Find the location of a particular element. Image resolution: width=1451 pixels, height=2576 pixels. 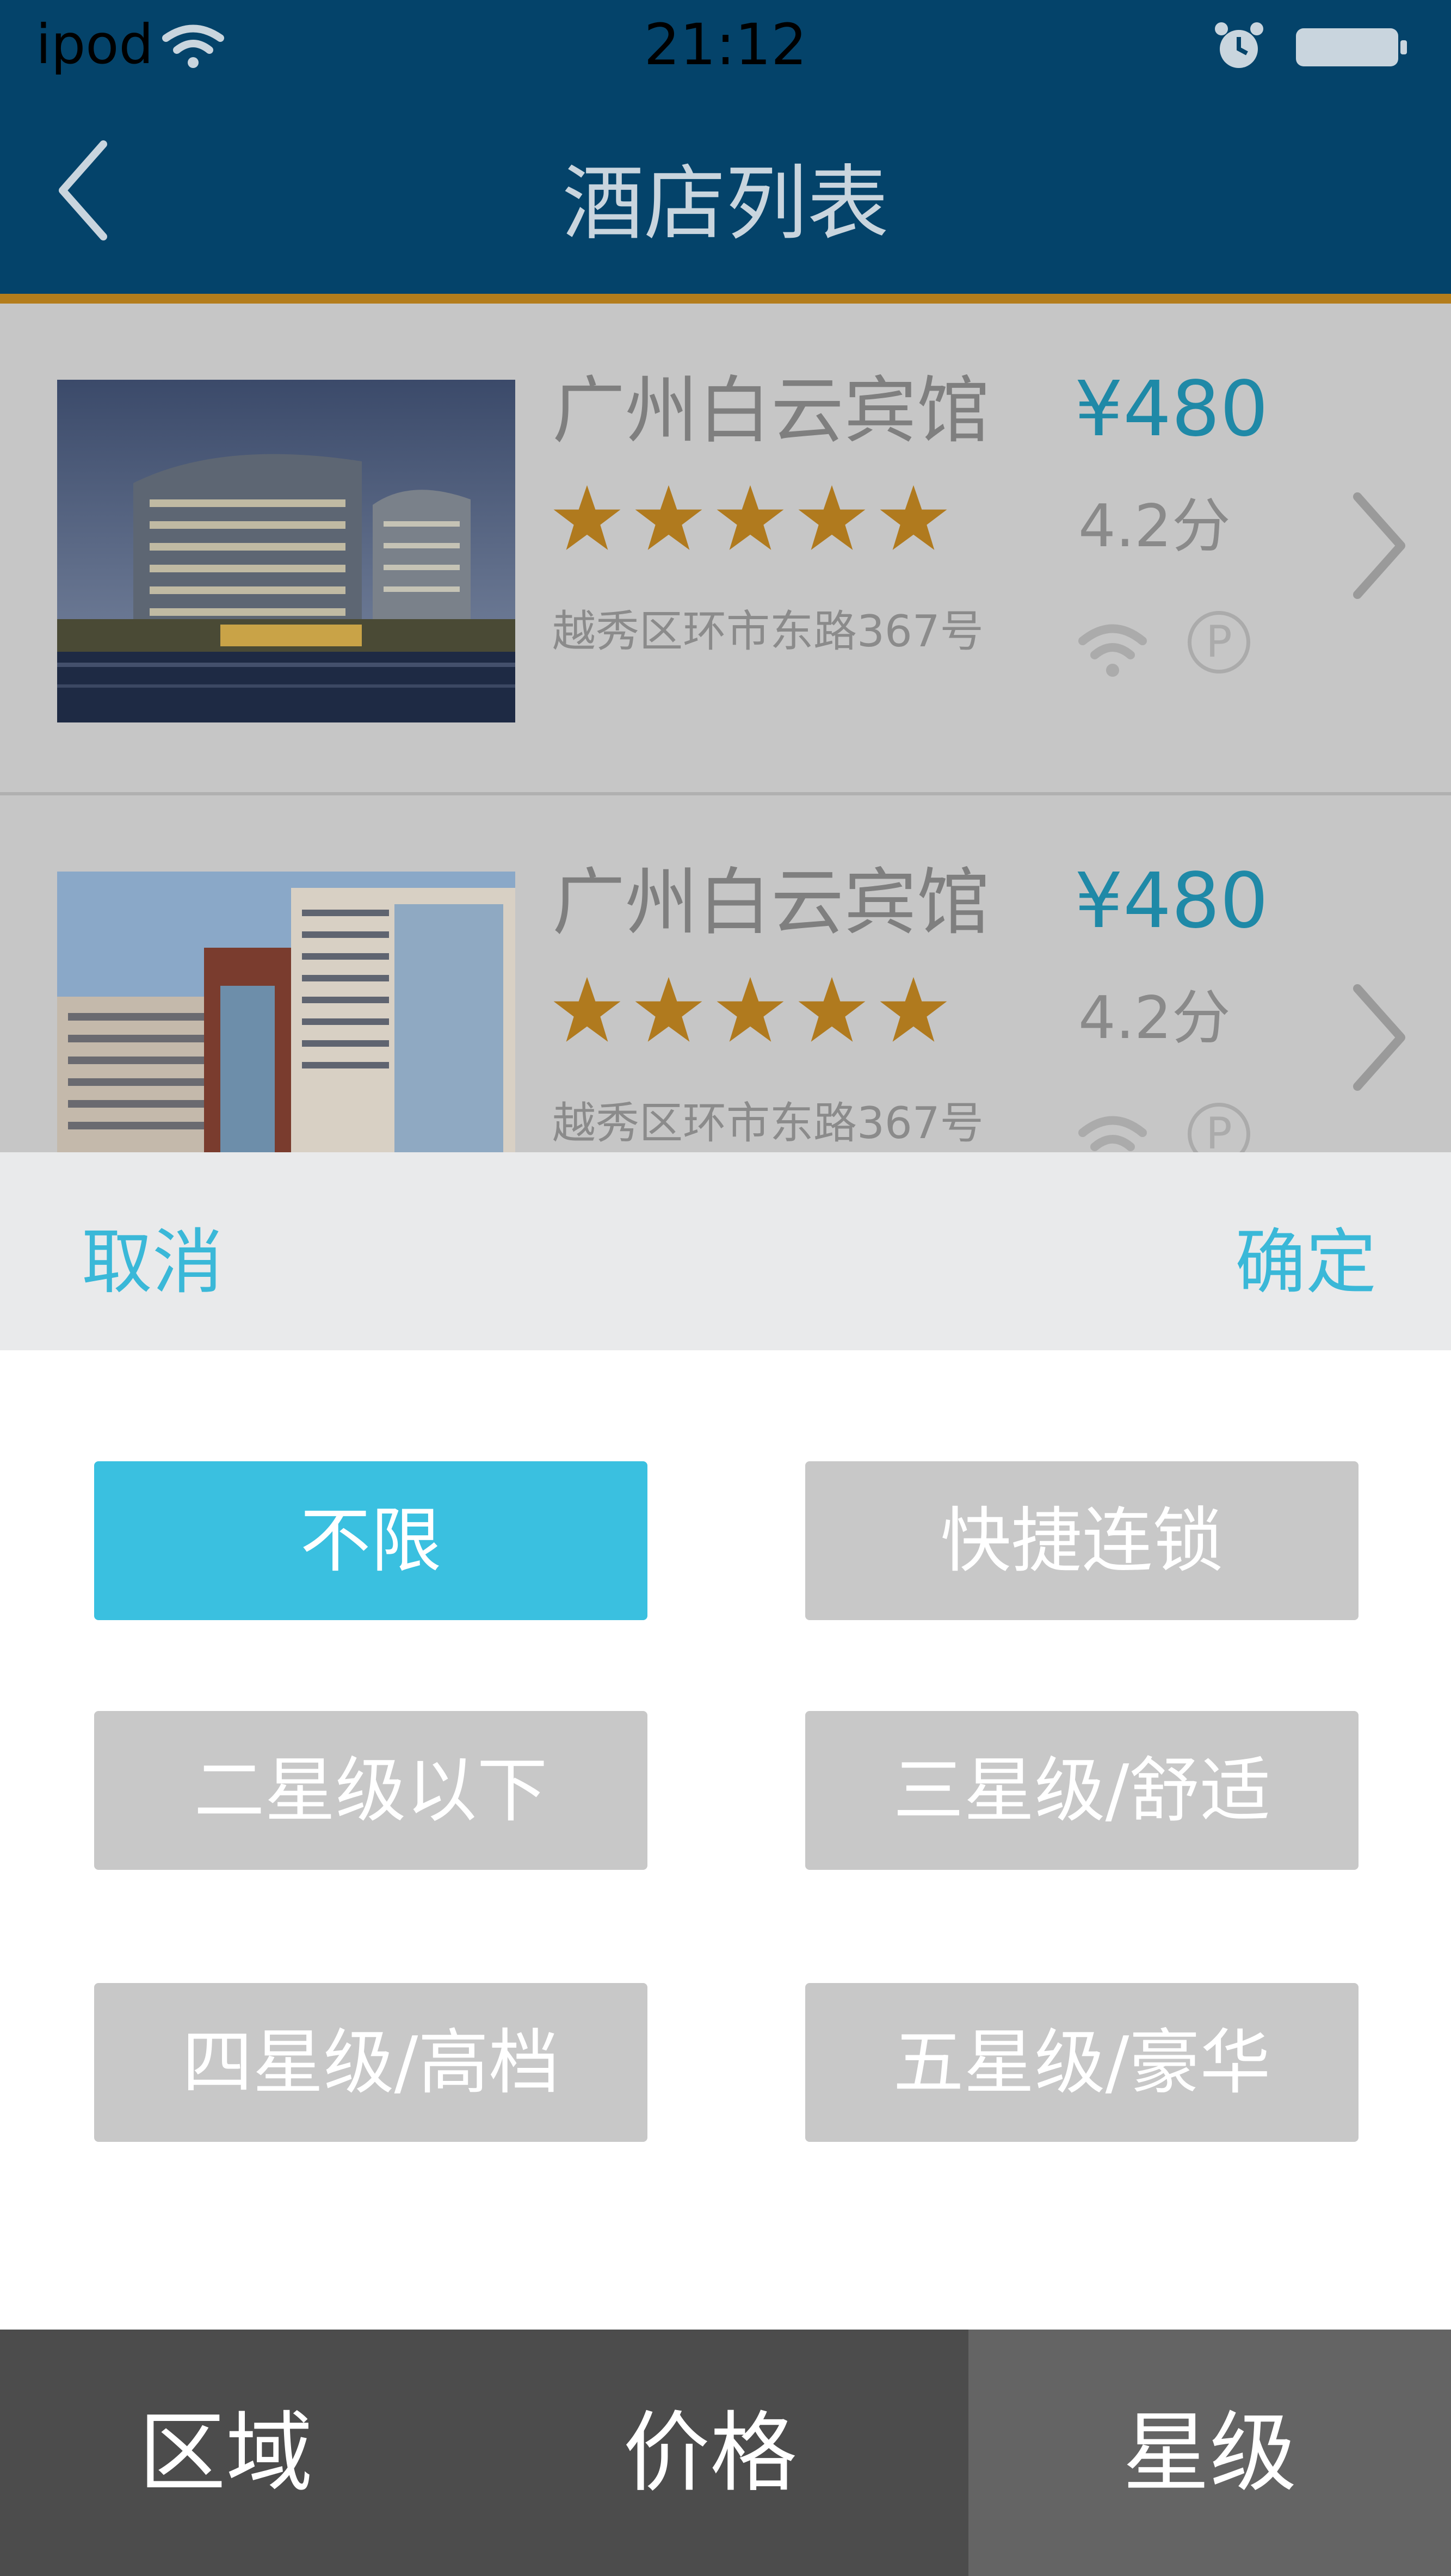

tab-star-rating: 星级 is located at coordinates (1209, 2453).